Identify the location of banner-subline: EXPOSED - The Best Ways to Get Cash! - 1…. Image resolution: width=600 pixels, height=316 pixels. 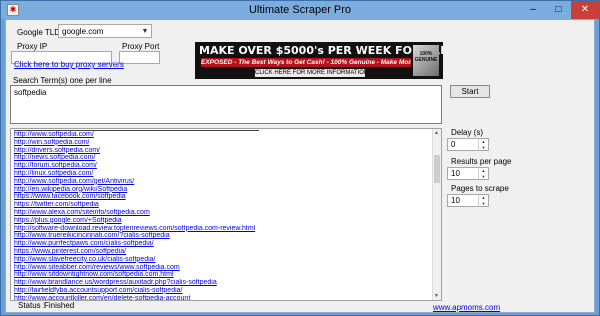
(306, 62).